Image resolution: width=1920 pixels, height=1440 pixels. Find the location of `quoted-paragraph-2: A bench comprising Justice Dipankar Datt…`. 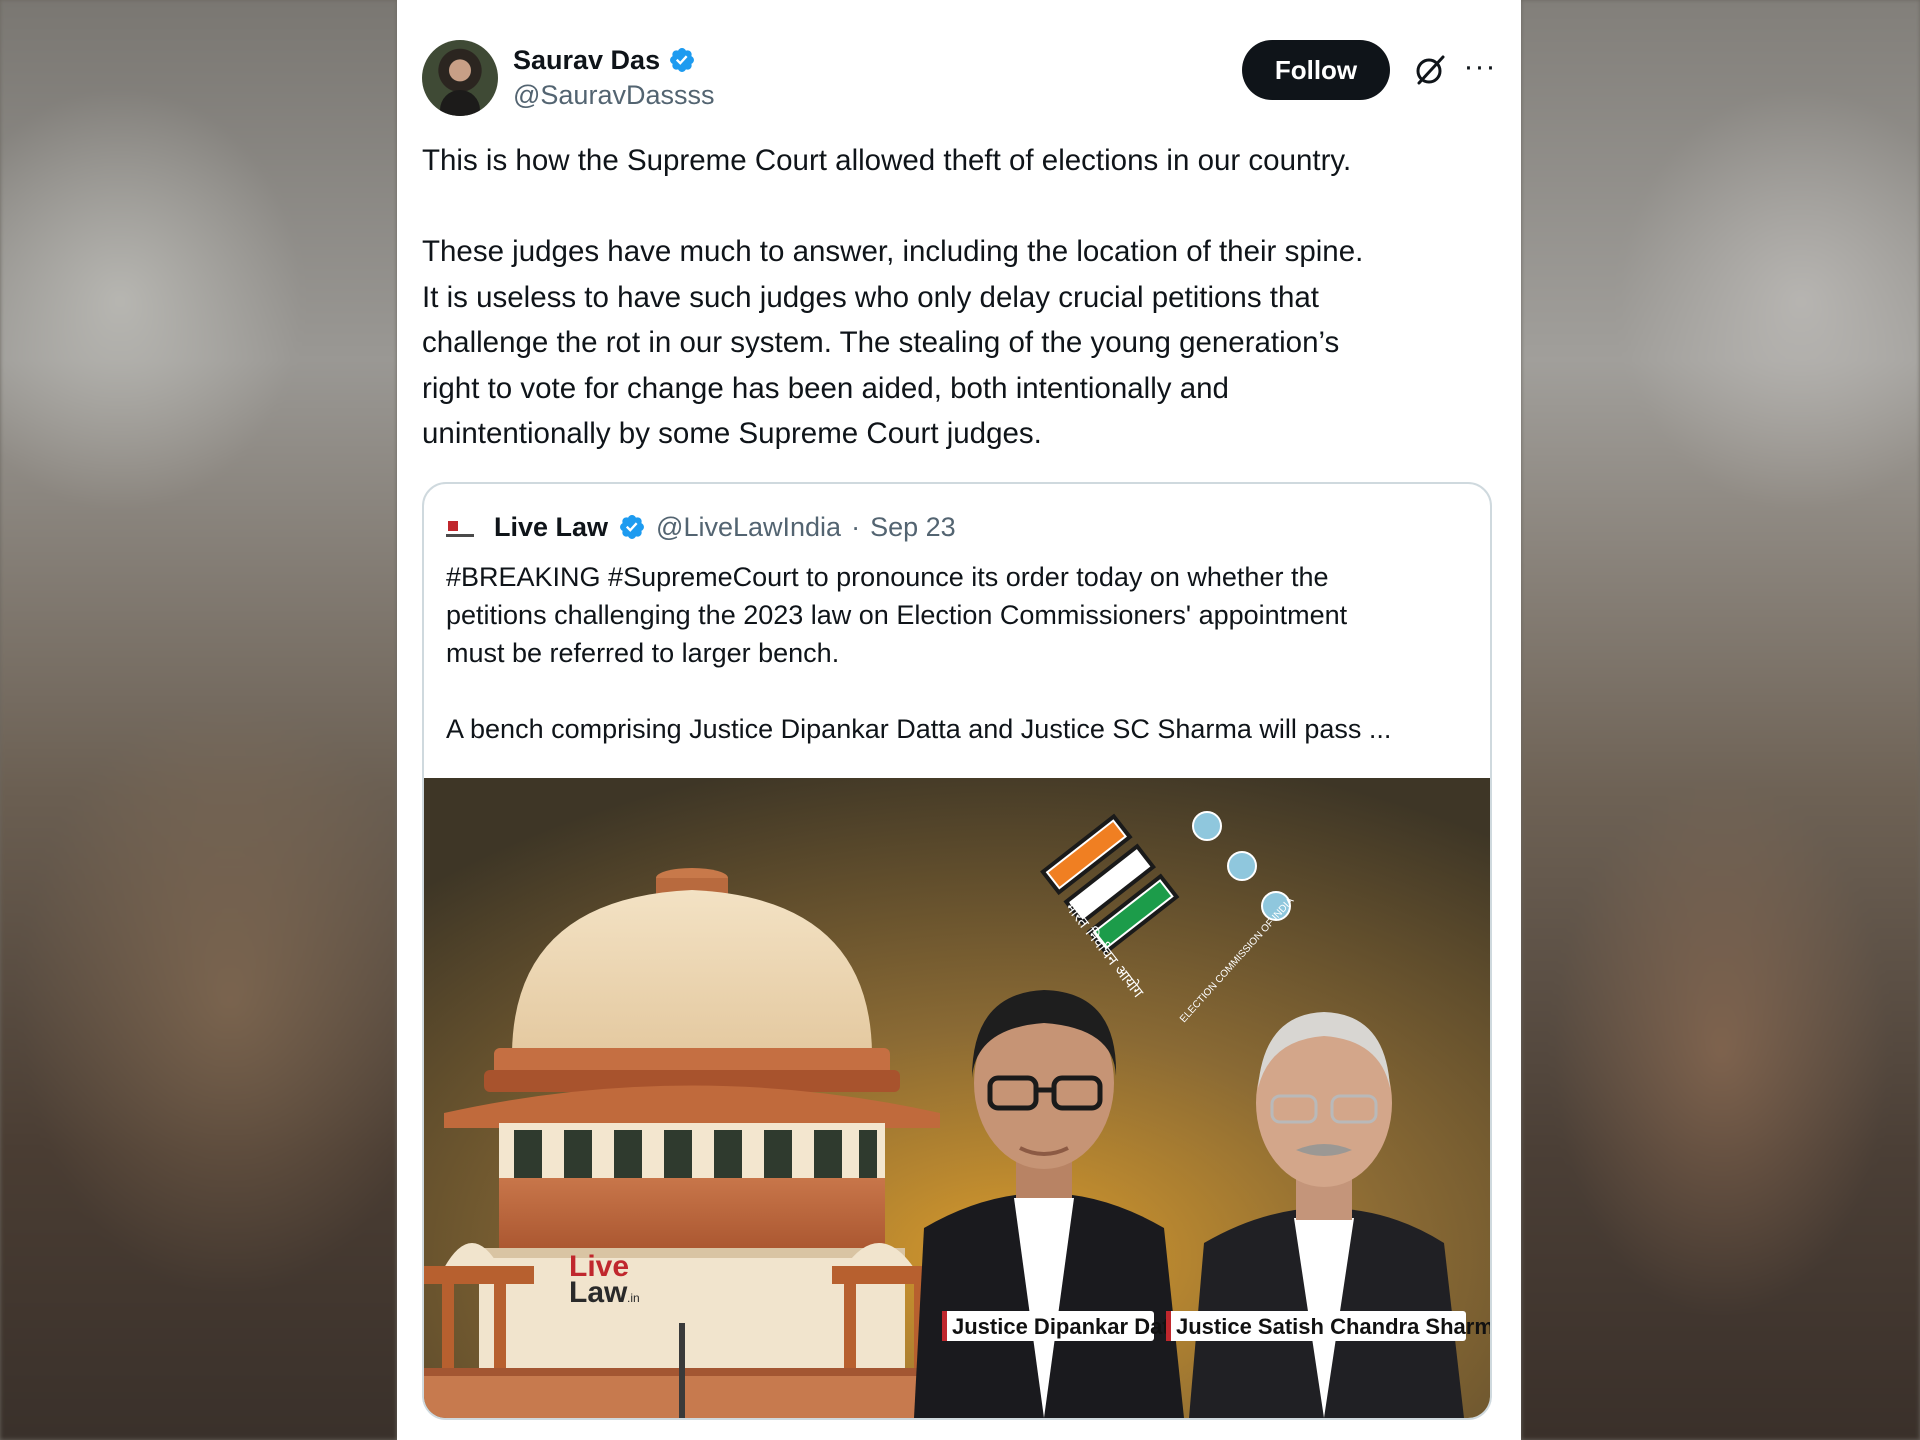

quoted-paragraph-2: A bench comprising Justice Dipankar Datt… is located at coordinates (919, 729).